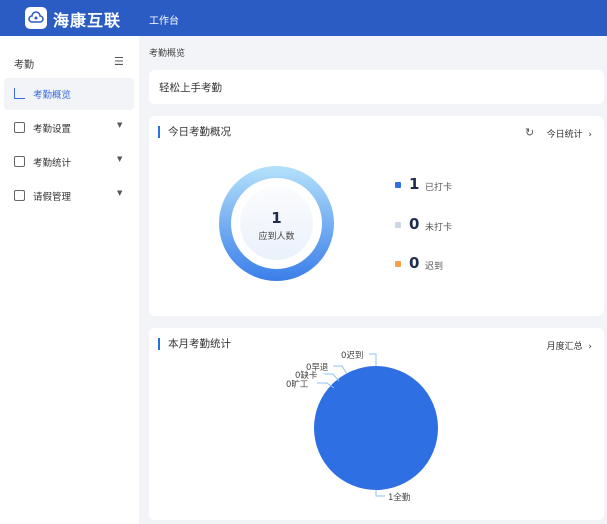  What do you see at coordinates (19, 93) in the screenshot?
I see `chart-icon` at bounding box center [19, 93].